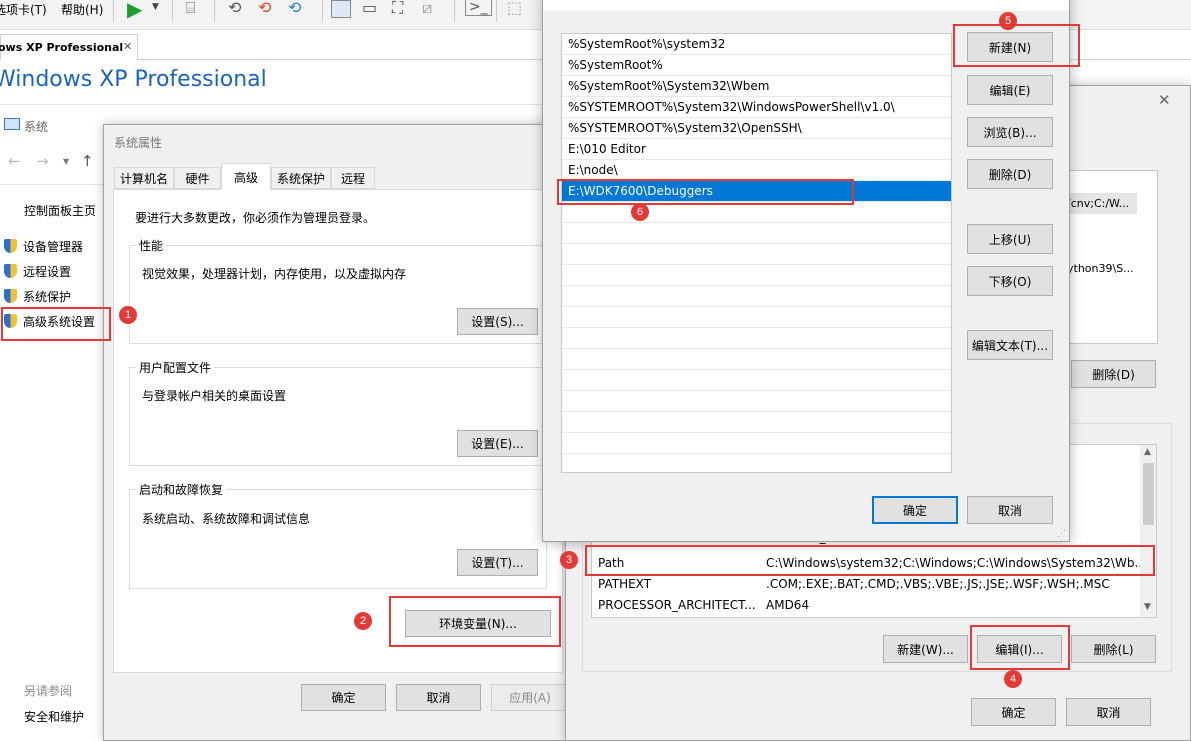  What do you see at coordinates (255, 218) in the screenshot?
I see `admin-note: 要进行大多数更改，你必须作为管理员登录。` at bounding box center [255, 218].